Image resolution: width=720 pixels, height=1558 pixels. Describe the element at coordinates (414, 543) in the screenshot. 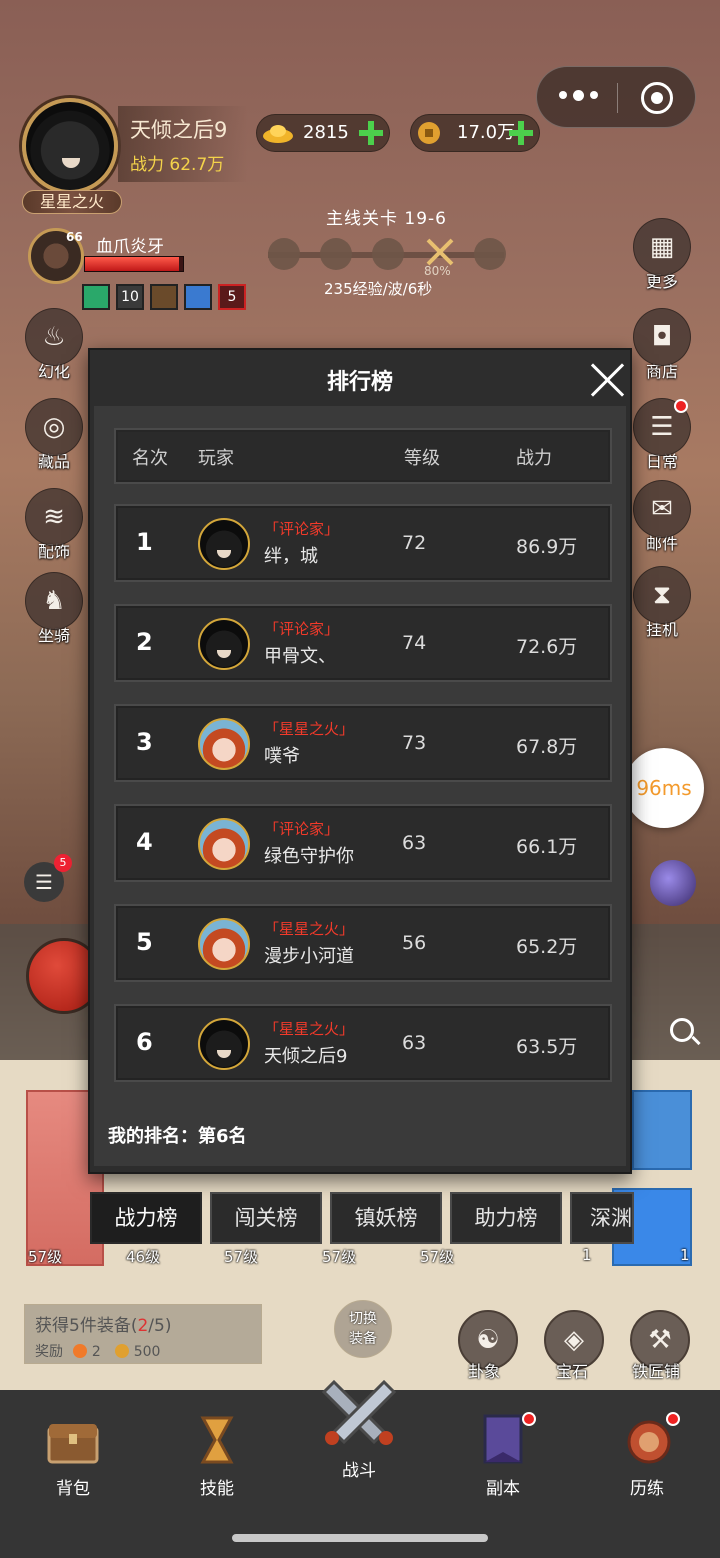

I see `row-level: 72` at that location.